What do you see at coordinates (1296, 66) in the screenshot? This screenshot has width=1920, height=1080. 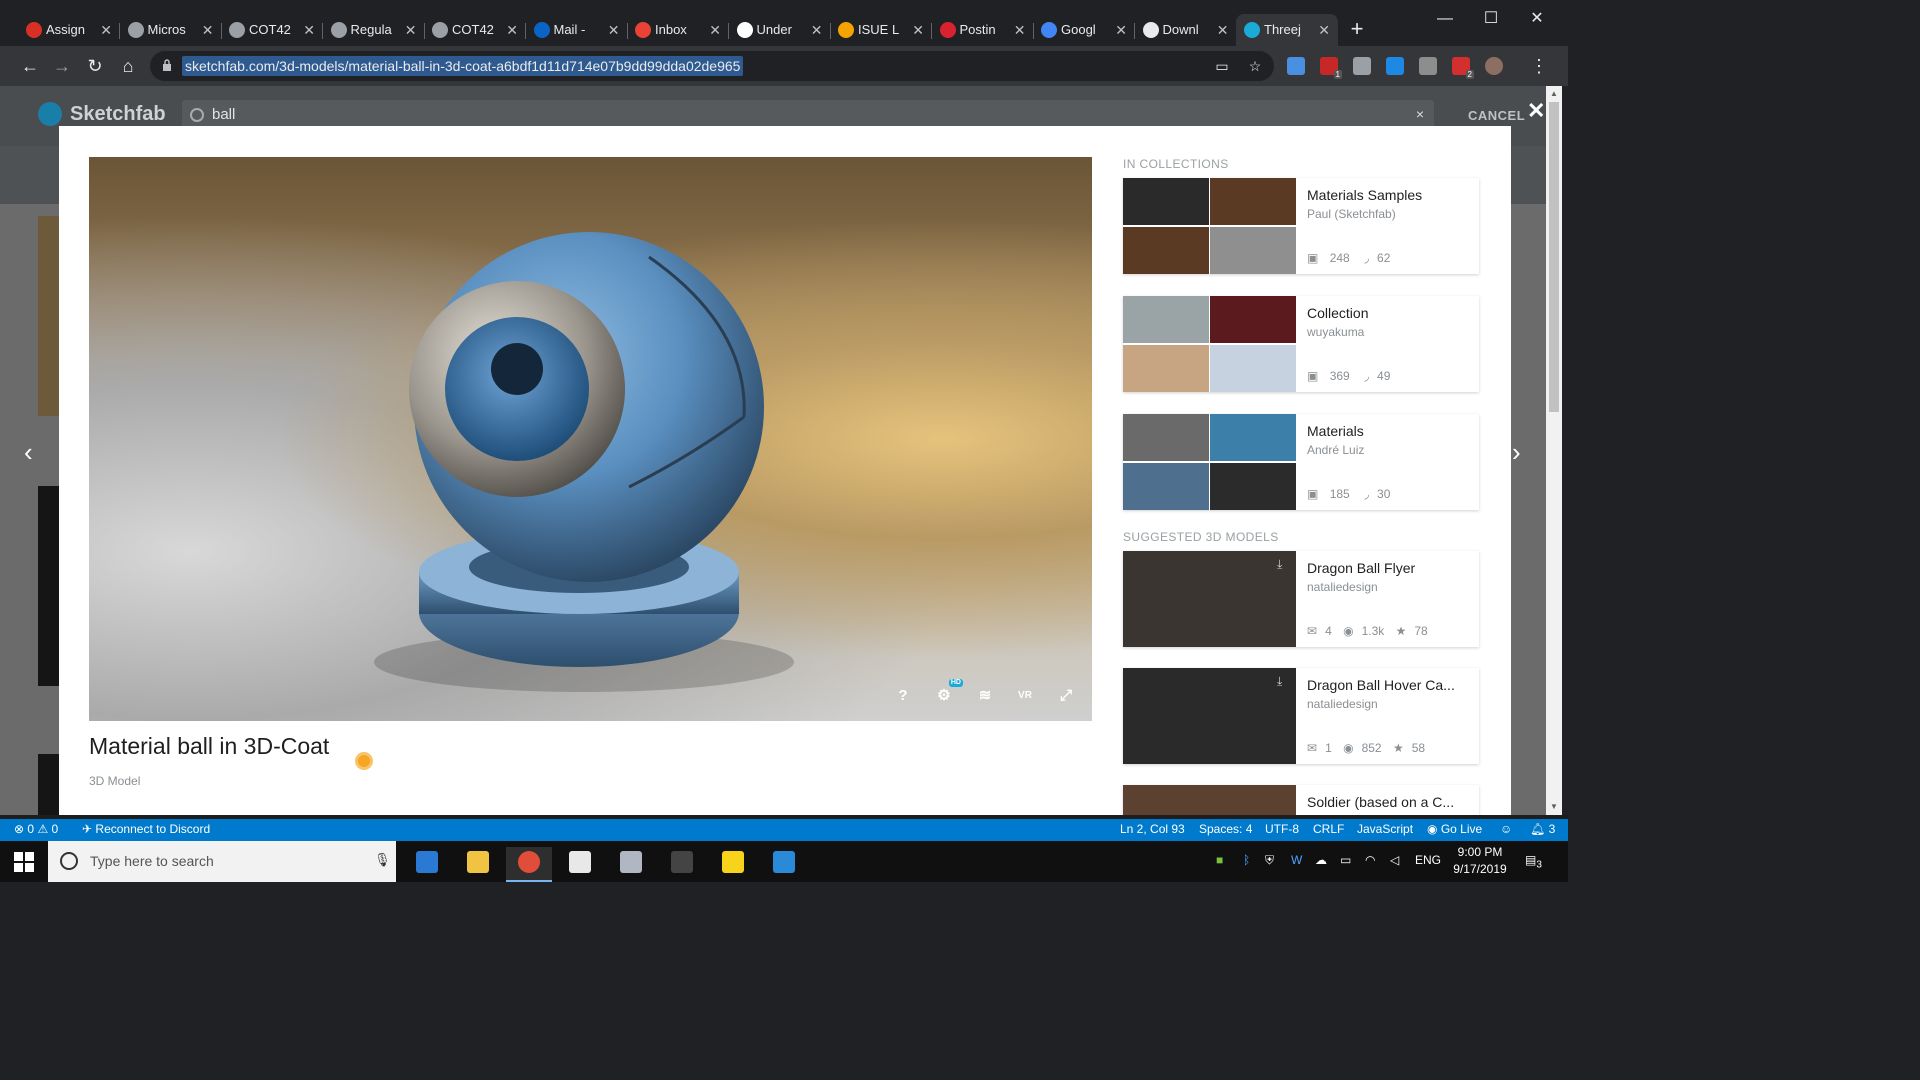 I see `translate-extension-icon` at bounding box center [1296, 66].